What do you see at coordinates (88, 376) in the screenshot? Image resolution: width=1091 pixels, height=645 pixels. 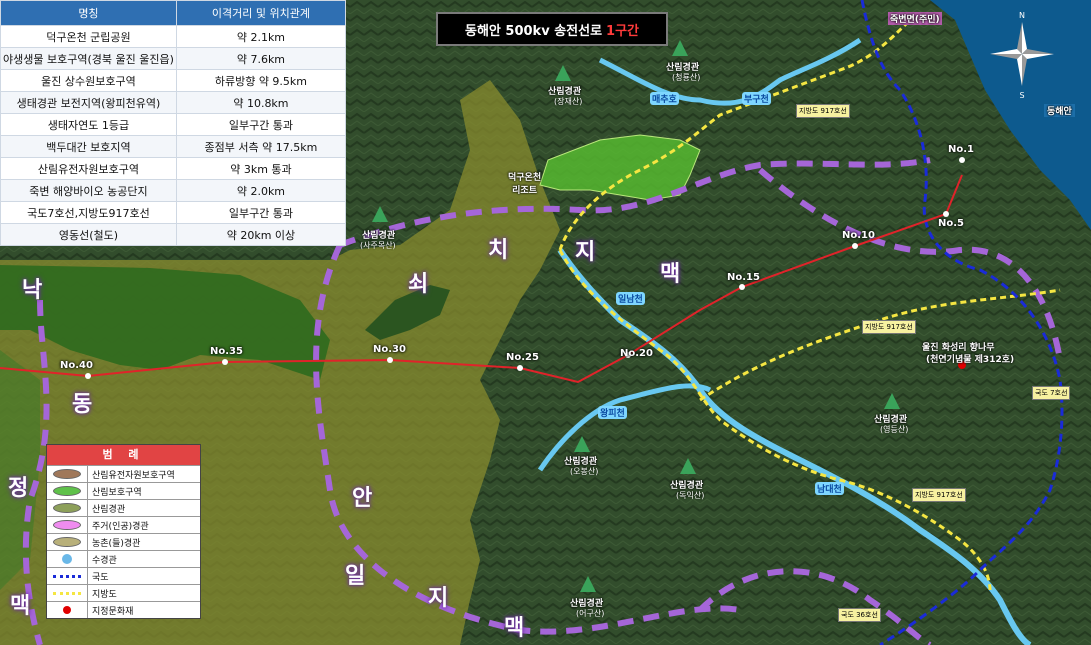 I see `tower-no40-dot` at bounding box center [88, 376].